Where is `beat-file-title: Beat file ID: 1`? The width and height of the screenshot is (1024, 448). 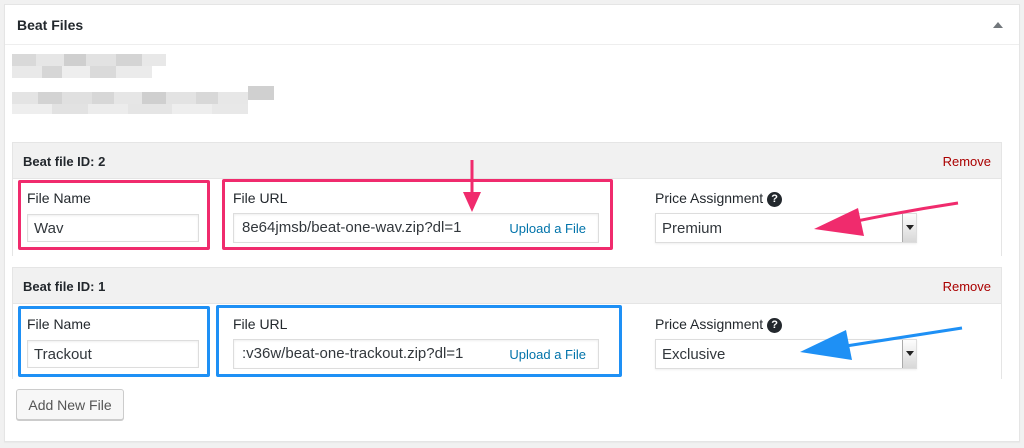
beat-file-title: Beat file ID: 1 is located at coordinates (64, 286).